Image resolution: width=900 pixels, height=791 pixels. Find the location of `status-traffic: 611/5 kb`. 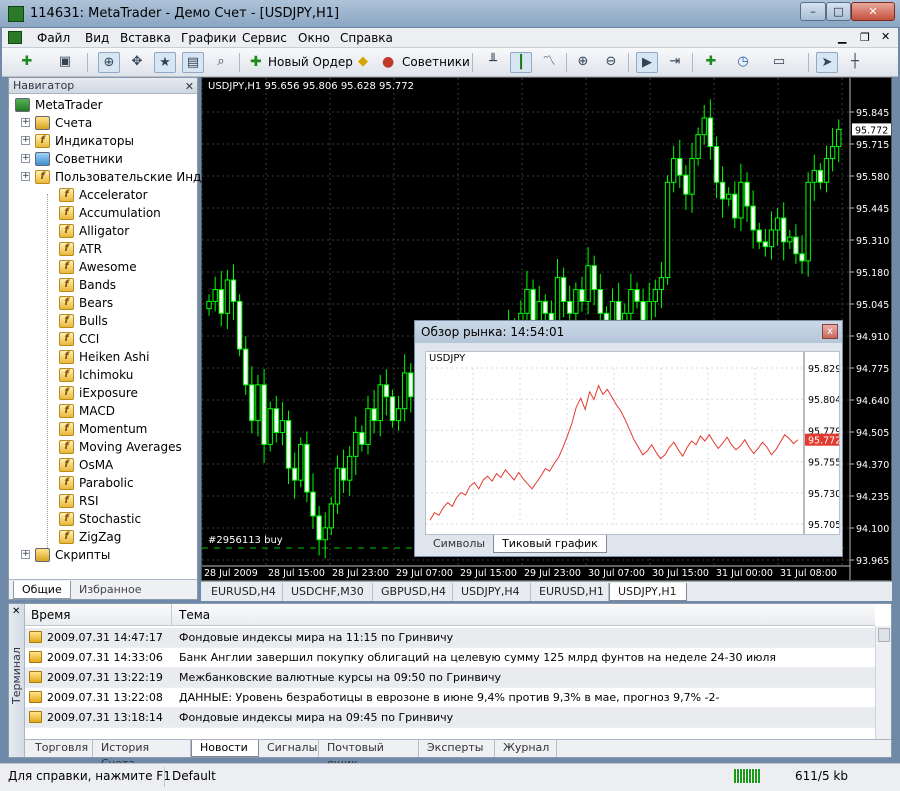

status-traffic: 611/5 kb is located at coordinates (821, 776).